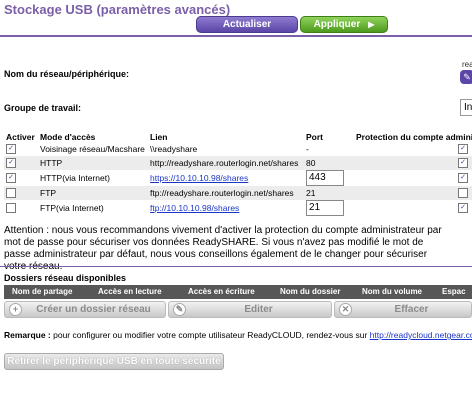 This screenshot has width=472, height=393. Describe the element at coordinates (226, 149) in the screenshot. I see `link-cell: \\readyshare` at that location.